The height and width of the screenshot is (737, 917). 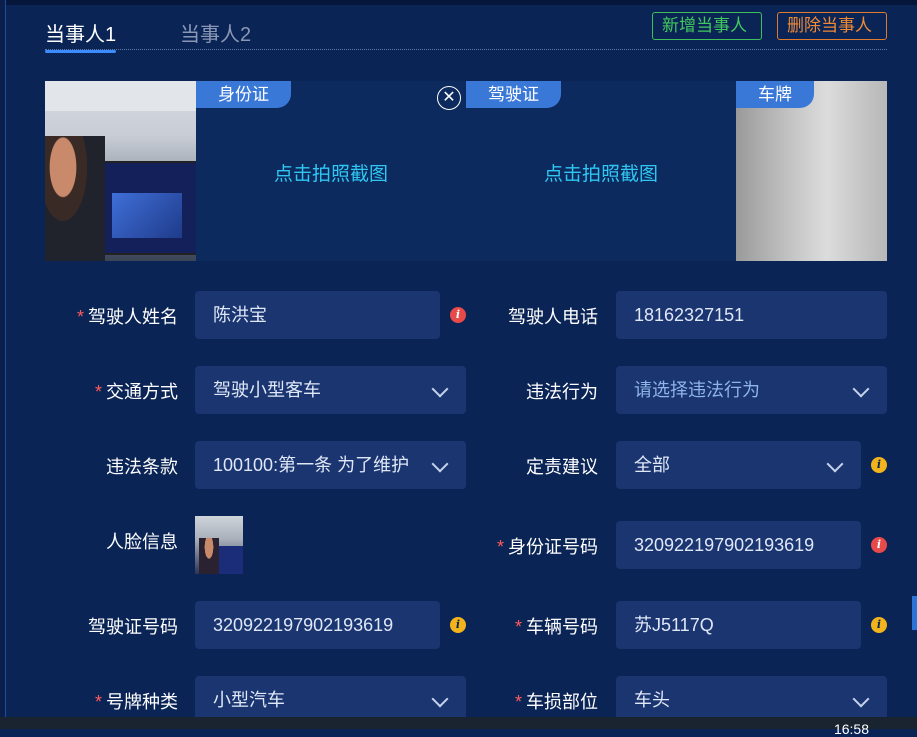 What do you see at coordinates (127, 317) in the screenshot?
I see `driver-name-label: * 驾驶人姓名` at bounding box center [127, 317].